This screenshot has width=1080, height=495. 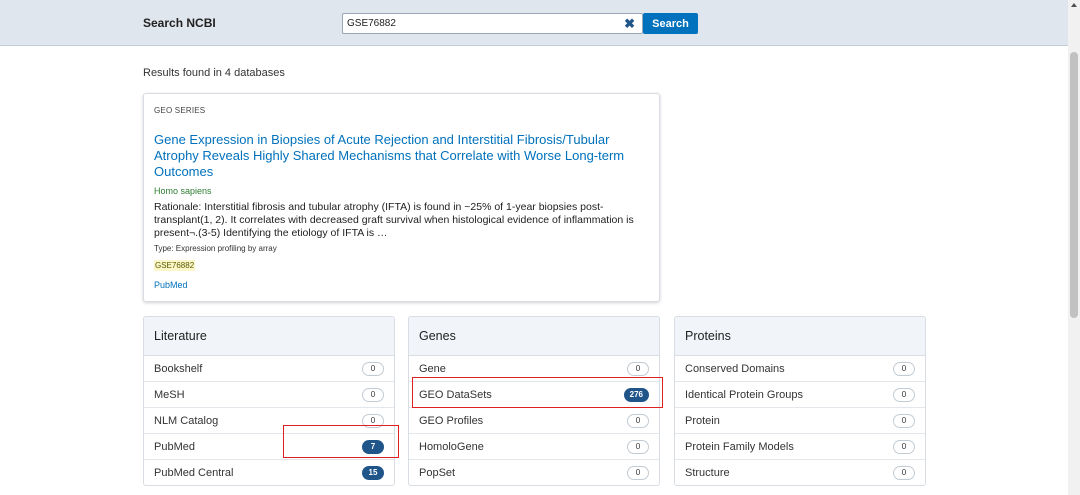 What do you see at coordinates (477, 23) in the screenshot?
I see `search-input` at bounding box center [477, 23].